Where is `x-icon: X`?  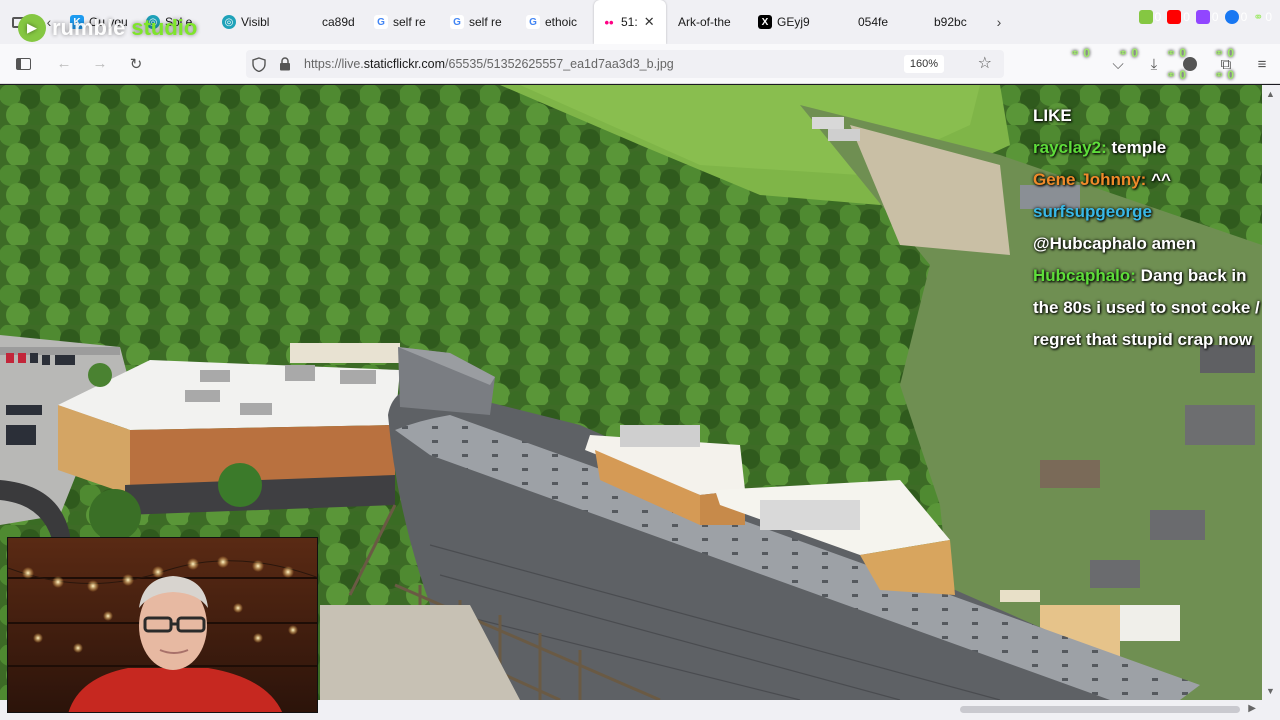 x-icon: X is located at coordinates (765, 22).